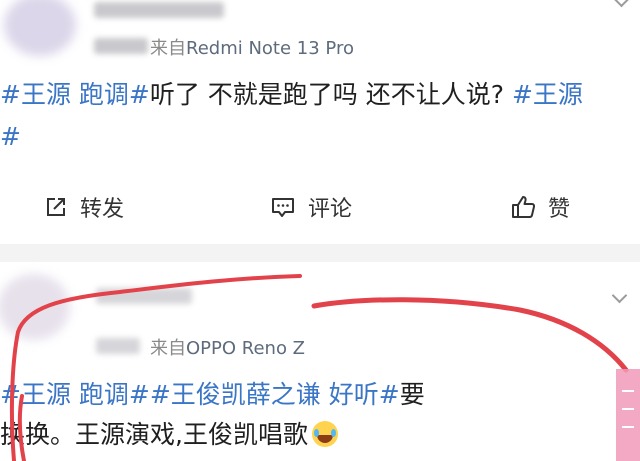 The width and height of the screenshot is (640, 461). I want to click on post-text-line2: #, so click(10, 137).